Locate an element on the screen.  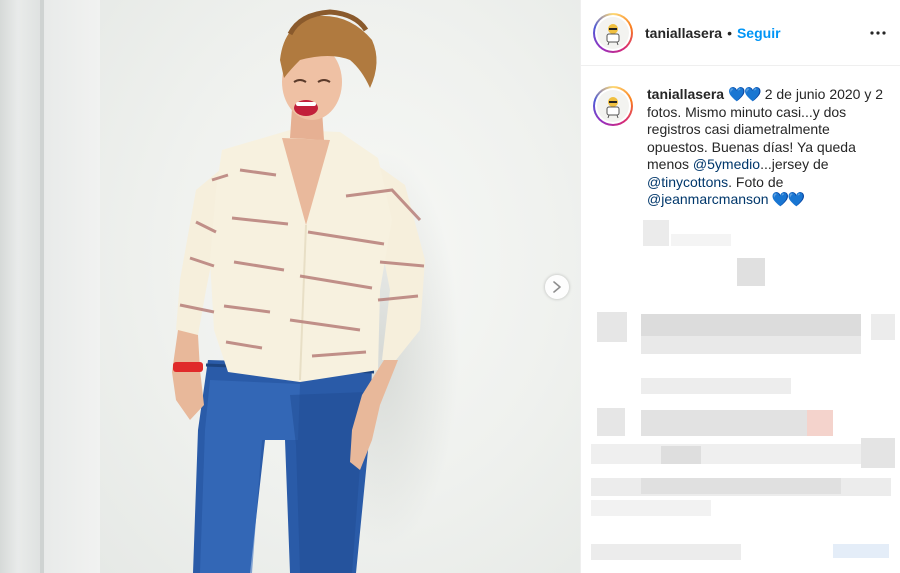
caption-avatar-ring is located at coordinates (613, 106).